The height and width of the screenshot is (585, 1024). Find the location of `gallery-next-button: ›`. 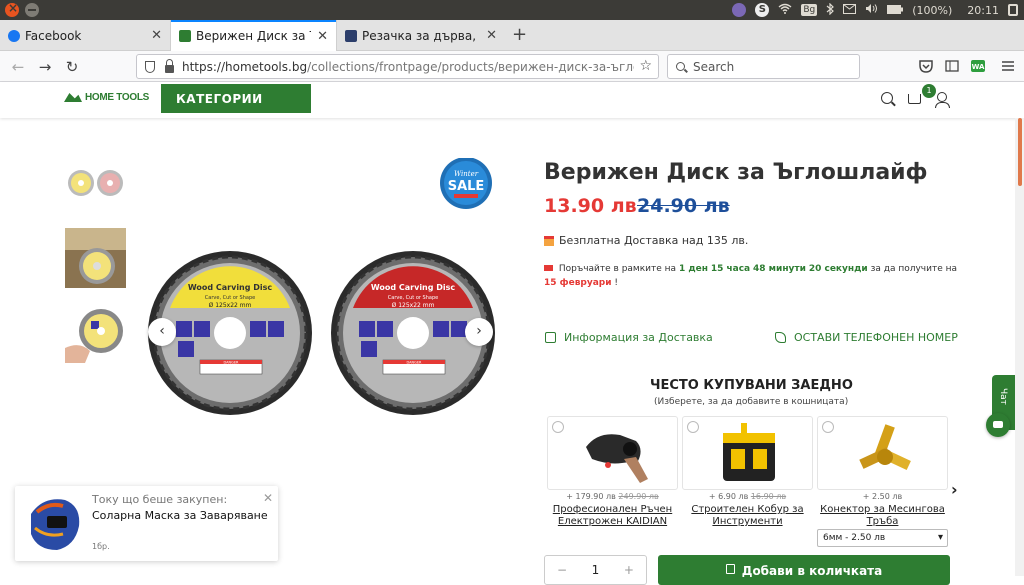

gallery-next-button: › is located at coordinates (479, 332).